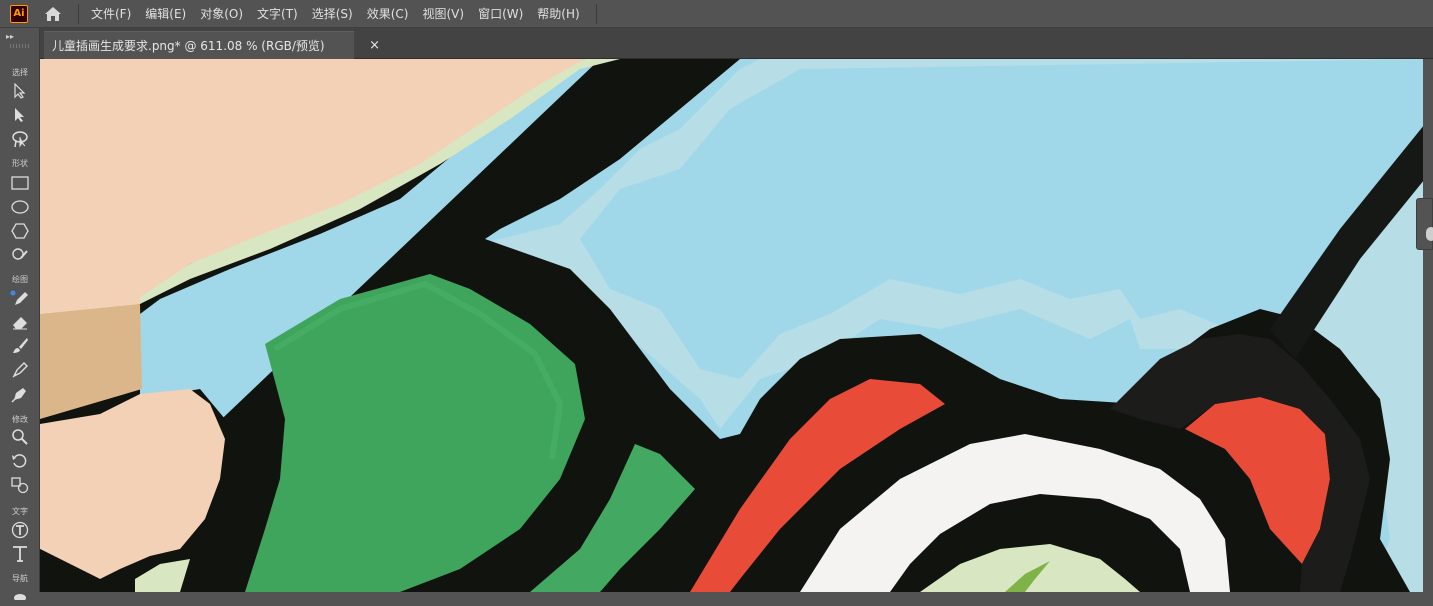 This screenshot has height=606, width=1433. I want to click on type-tool, so click(20, 554).